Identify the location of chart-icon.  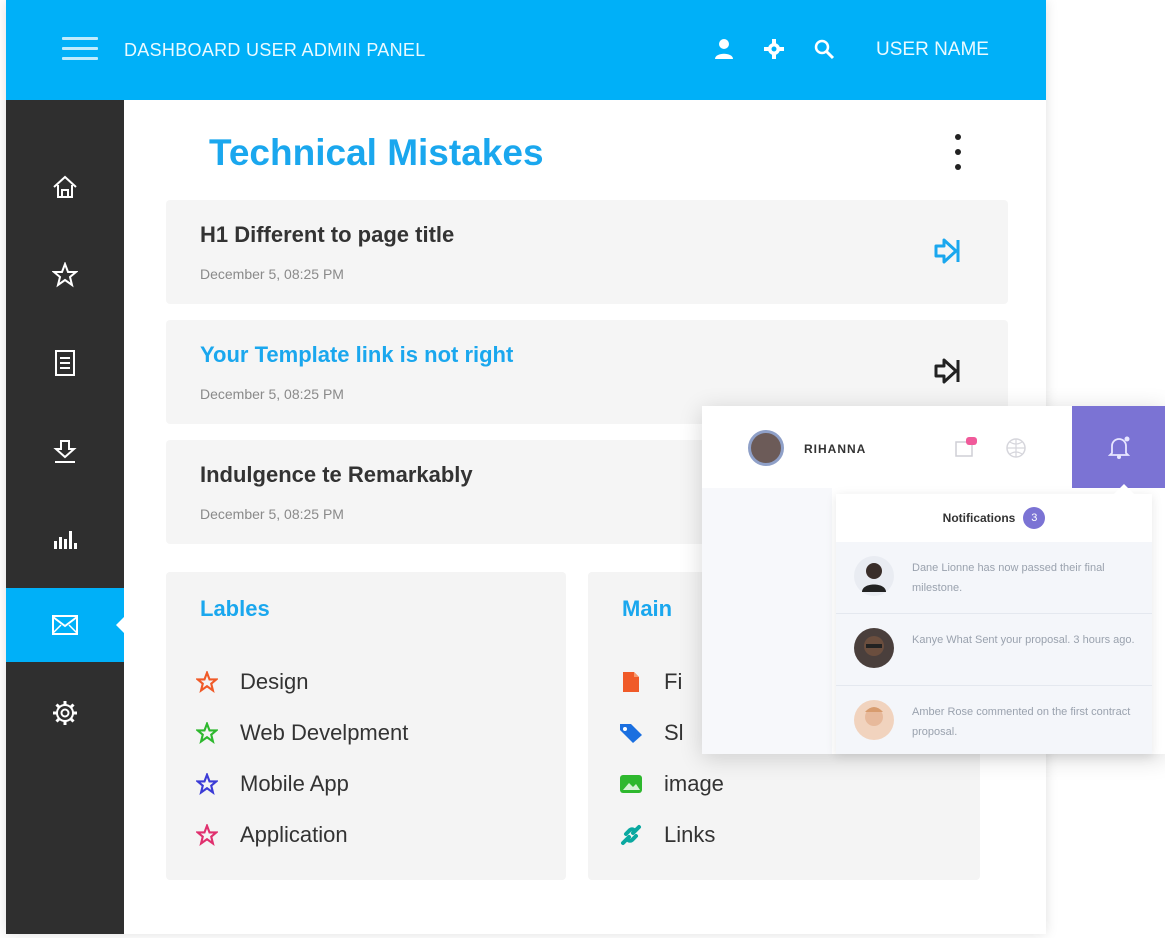
(65, 540).